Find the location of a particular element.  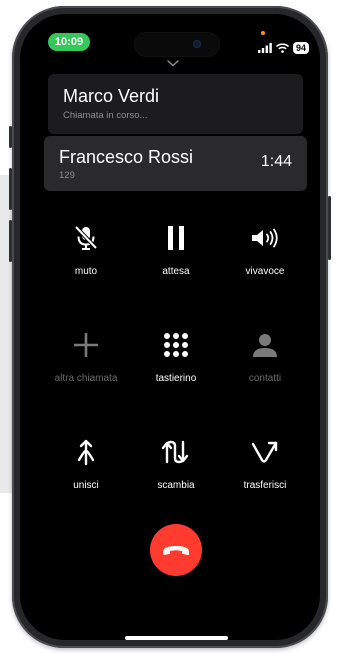

merge-label: unisci is located at coordinates (86, 485).